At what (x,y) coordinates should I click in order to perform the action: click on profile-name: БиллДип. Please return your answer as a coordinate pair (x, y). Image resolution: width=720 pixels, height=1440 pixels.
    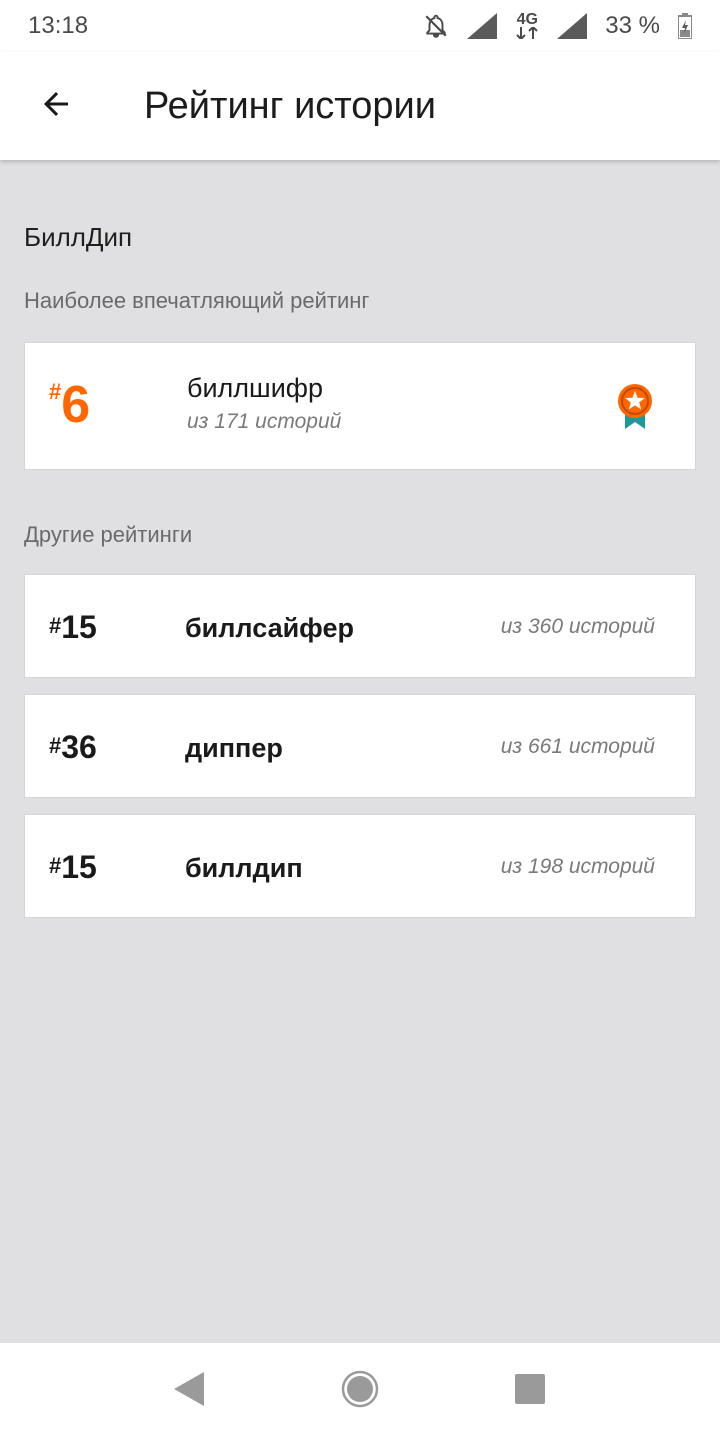
    Looking at the image, I should click on (78, 237).